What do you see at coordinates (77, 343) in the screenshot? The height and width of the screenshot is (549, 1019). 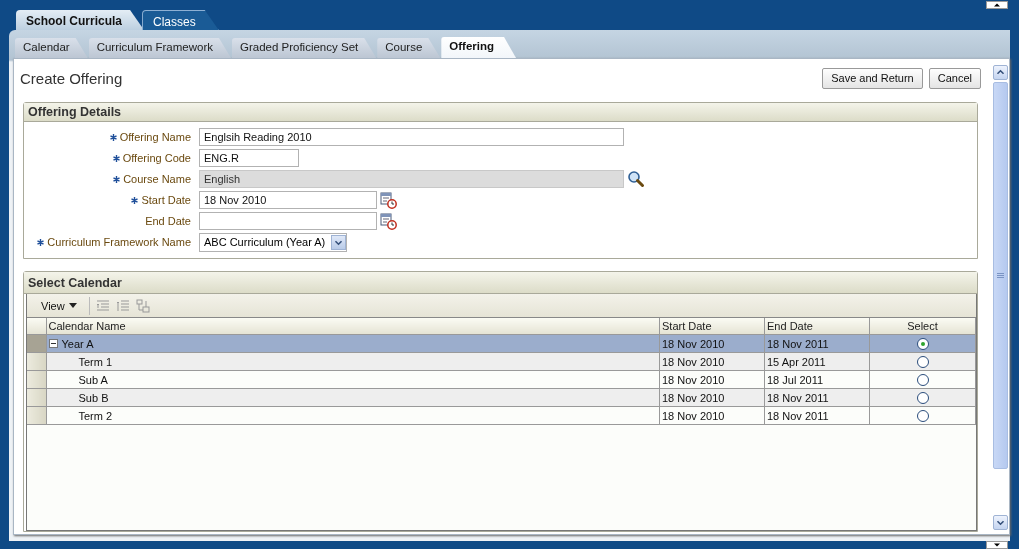 I see `tree-item: Year A` at bounding box center [77, 343].